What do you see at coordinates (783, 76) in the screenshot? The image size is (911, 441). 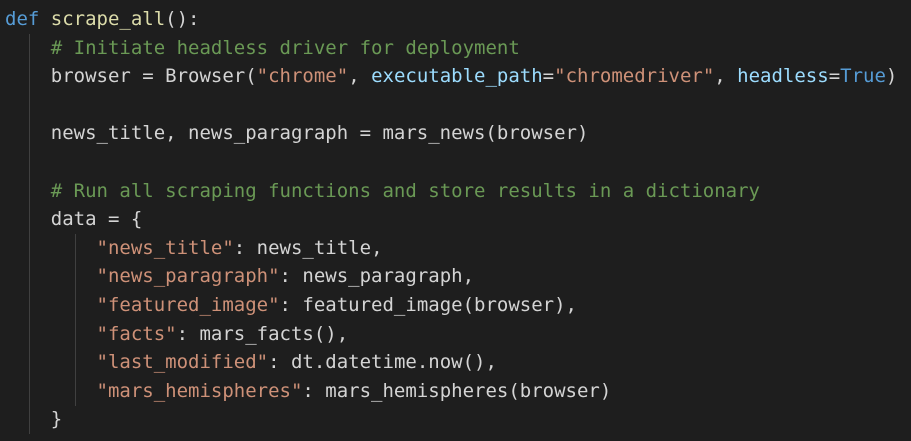 I see `code-token: headless` at bounding box center [783, 76].